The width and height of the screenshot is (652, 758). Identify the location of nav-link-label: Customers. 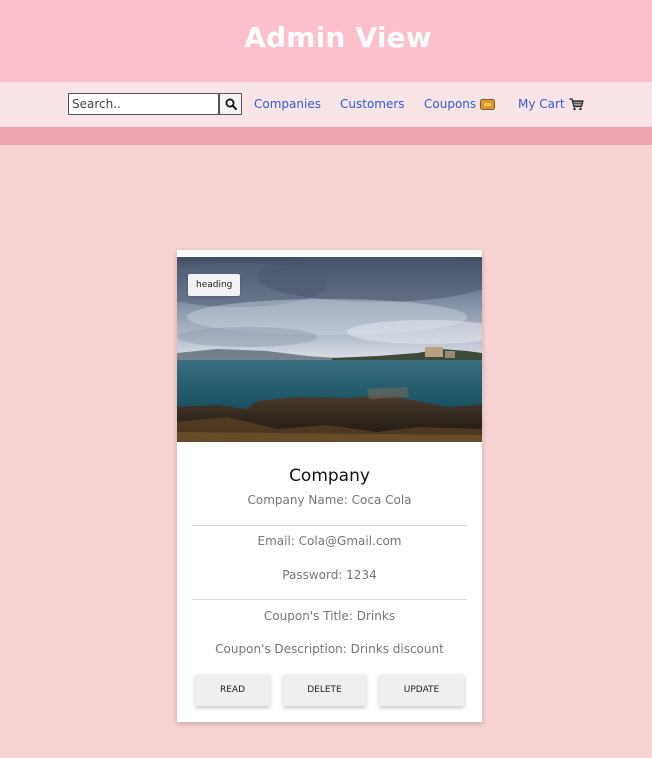
(372, 104).